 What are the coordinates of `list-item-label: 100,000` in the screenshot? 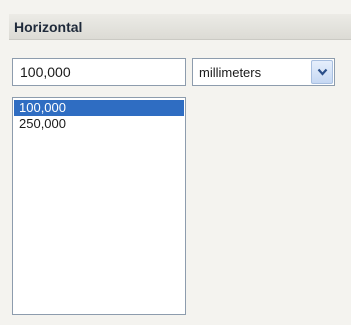 It's located at (42, 107).